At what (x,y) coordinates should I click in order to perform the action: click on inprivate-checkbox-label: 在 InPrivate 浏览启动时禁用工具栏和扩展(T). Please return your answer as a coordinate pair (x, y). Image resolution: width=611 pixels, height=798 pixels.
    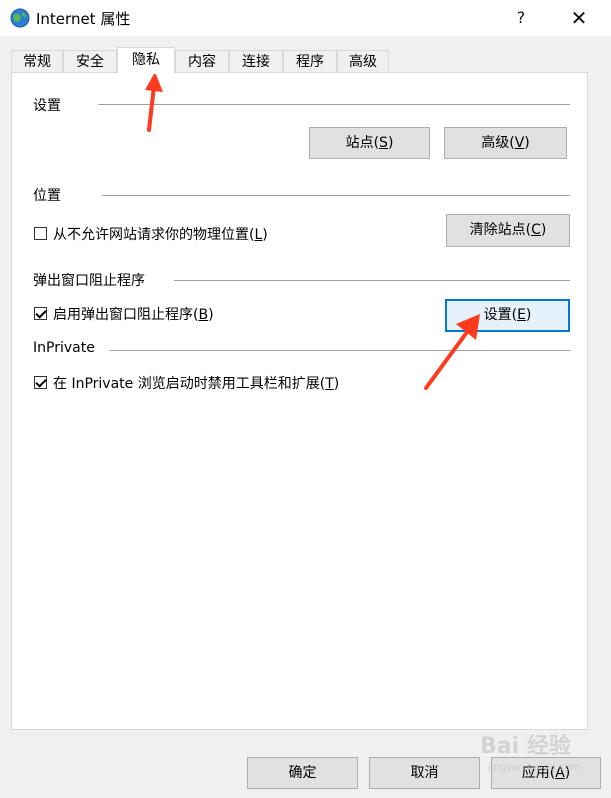
    Looking at the image, I should click on (196, 383).